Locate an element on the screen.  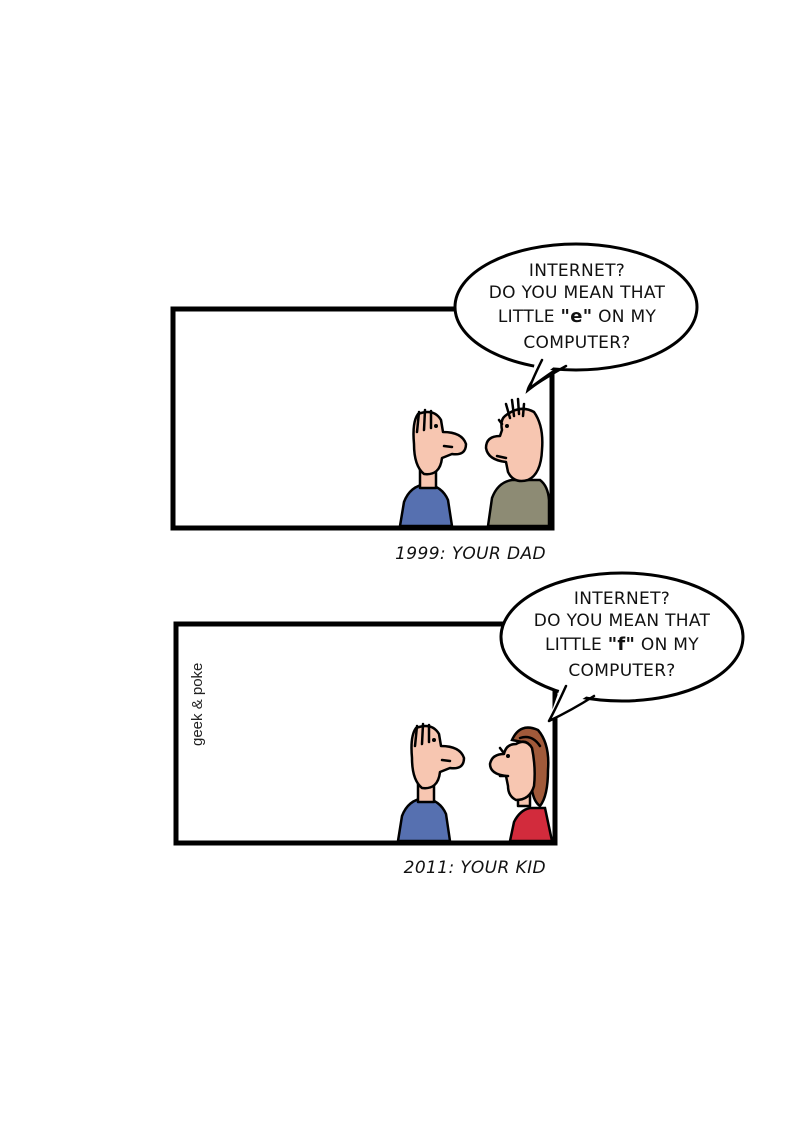
panel-2-bubble-line-4: COMPUTER? is located at coordinates (621, 671).